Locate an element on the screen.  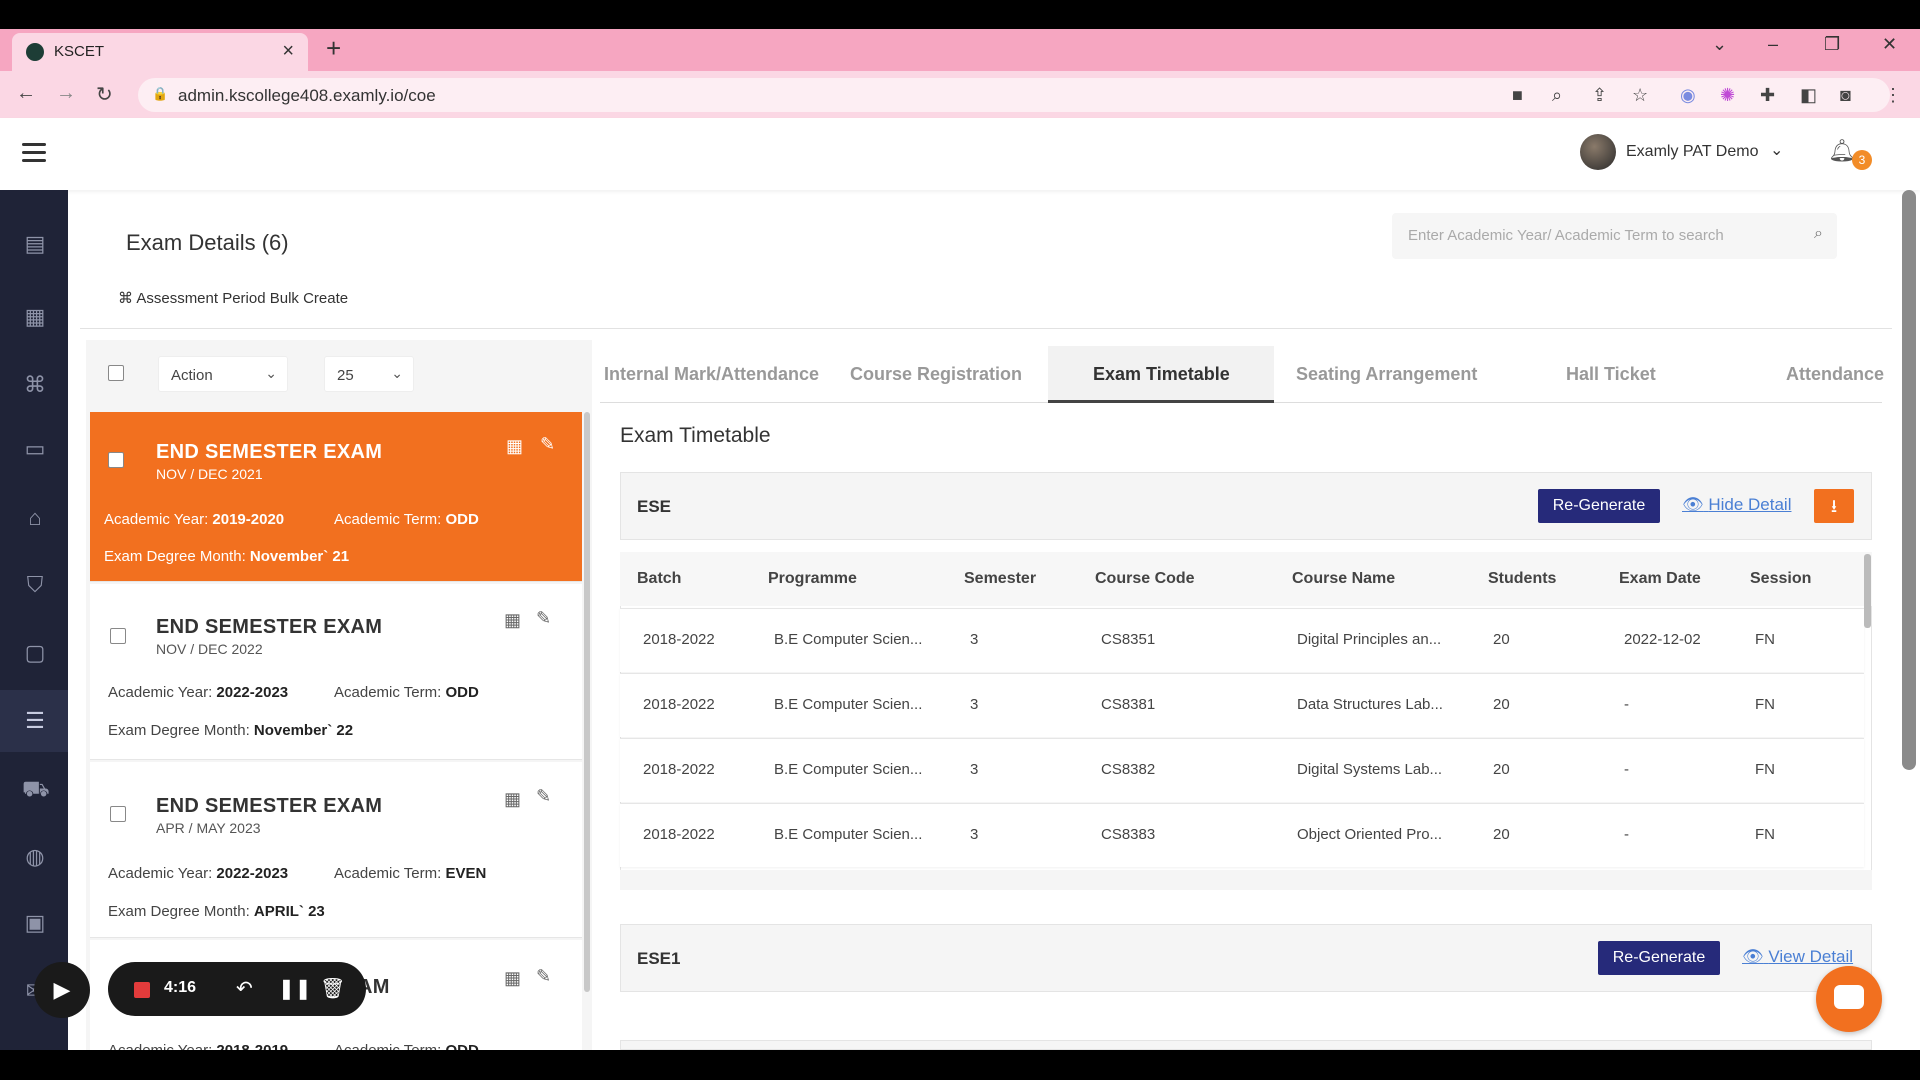
academic-term-label: Academic Term: is located at coordinates (388, 692).